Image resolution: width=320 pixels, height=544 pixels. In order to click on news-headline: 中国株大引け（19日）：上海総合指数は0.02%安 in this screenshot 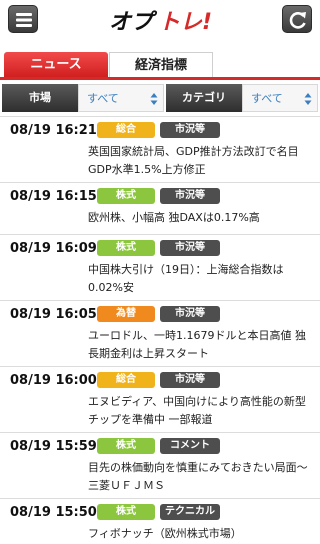, I will do `click(201, 279)`.